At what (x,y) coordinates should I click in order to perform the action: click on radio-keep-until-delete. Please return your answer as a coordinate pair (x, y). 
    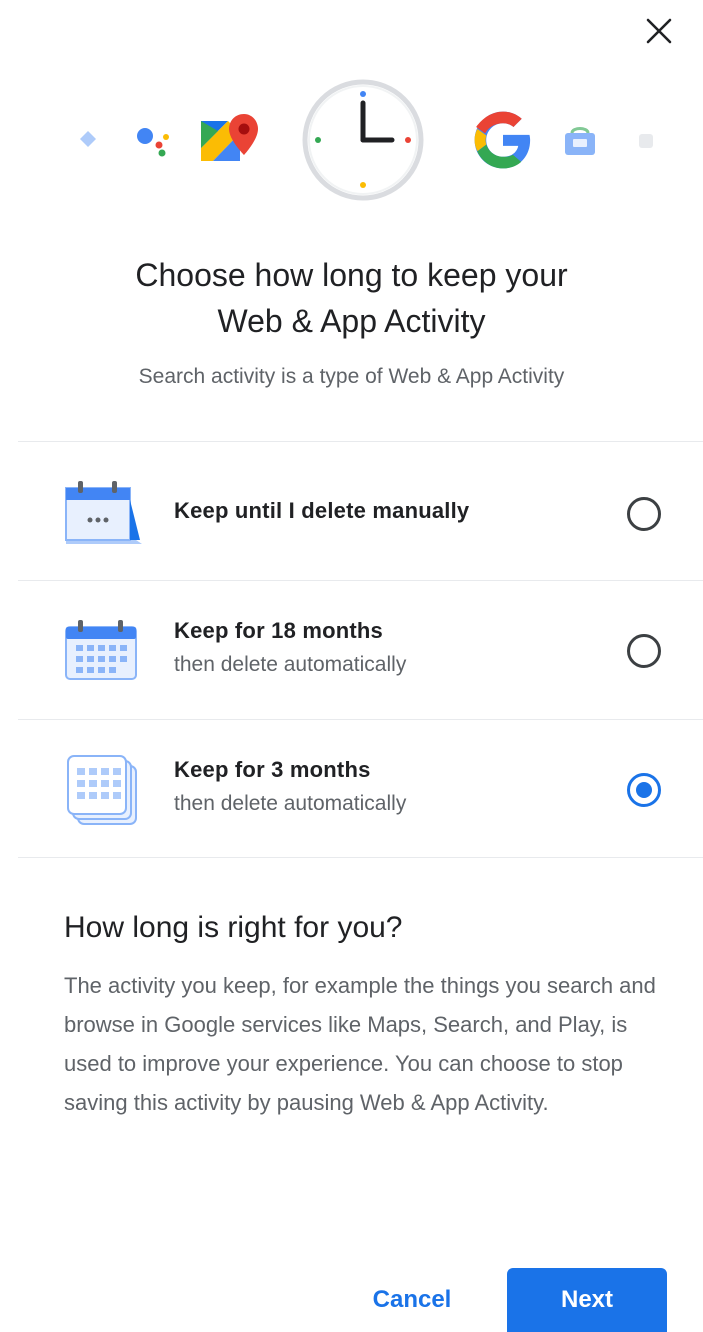
    Looking at the image, I should click on (644, 514).